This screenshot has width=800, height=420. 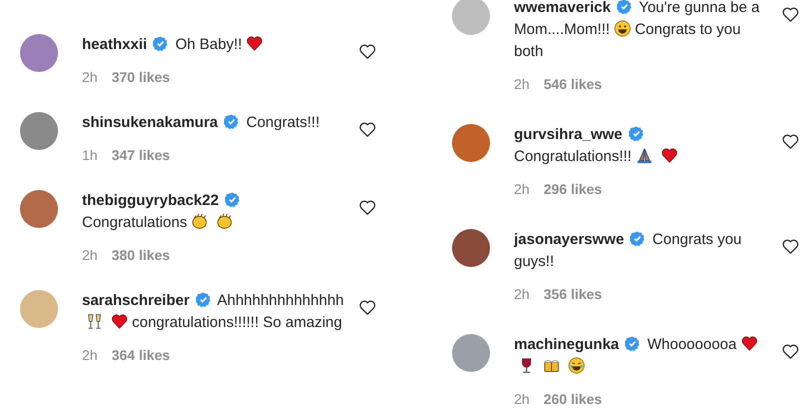 I want to click on comment-text: heathxxii Oh Baby!!, so click(x=213, y=45).